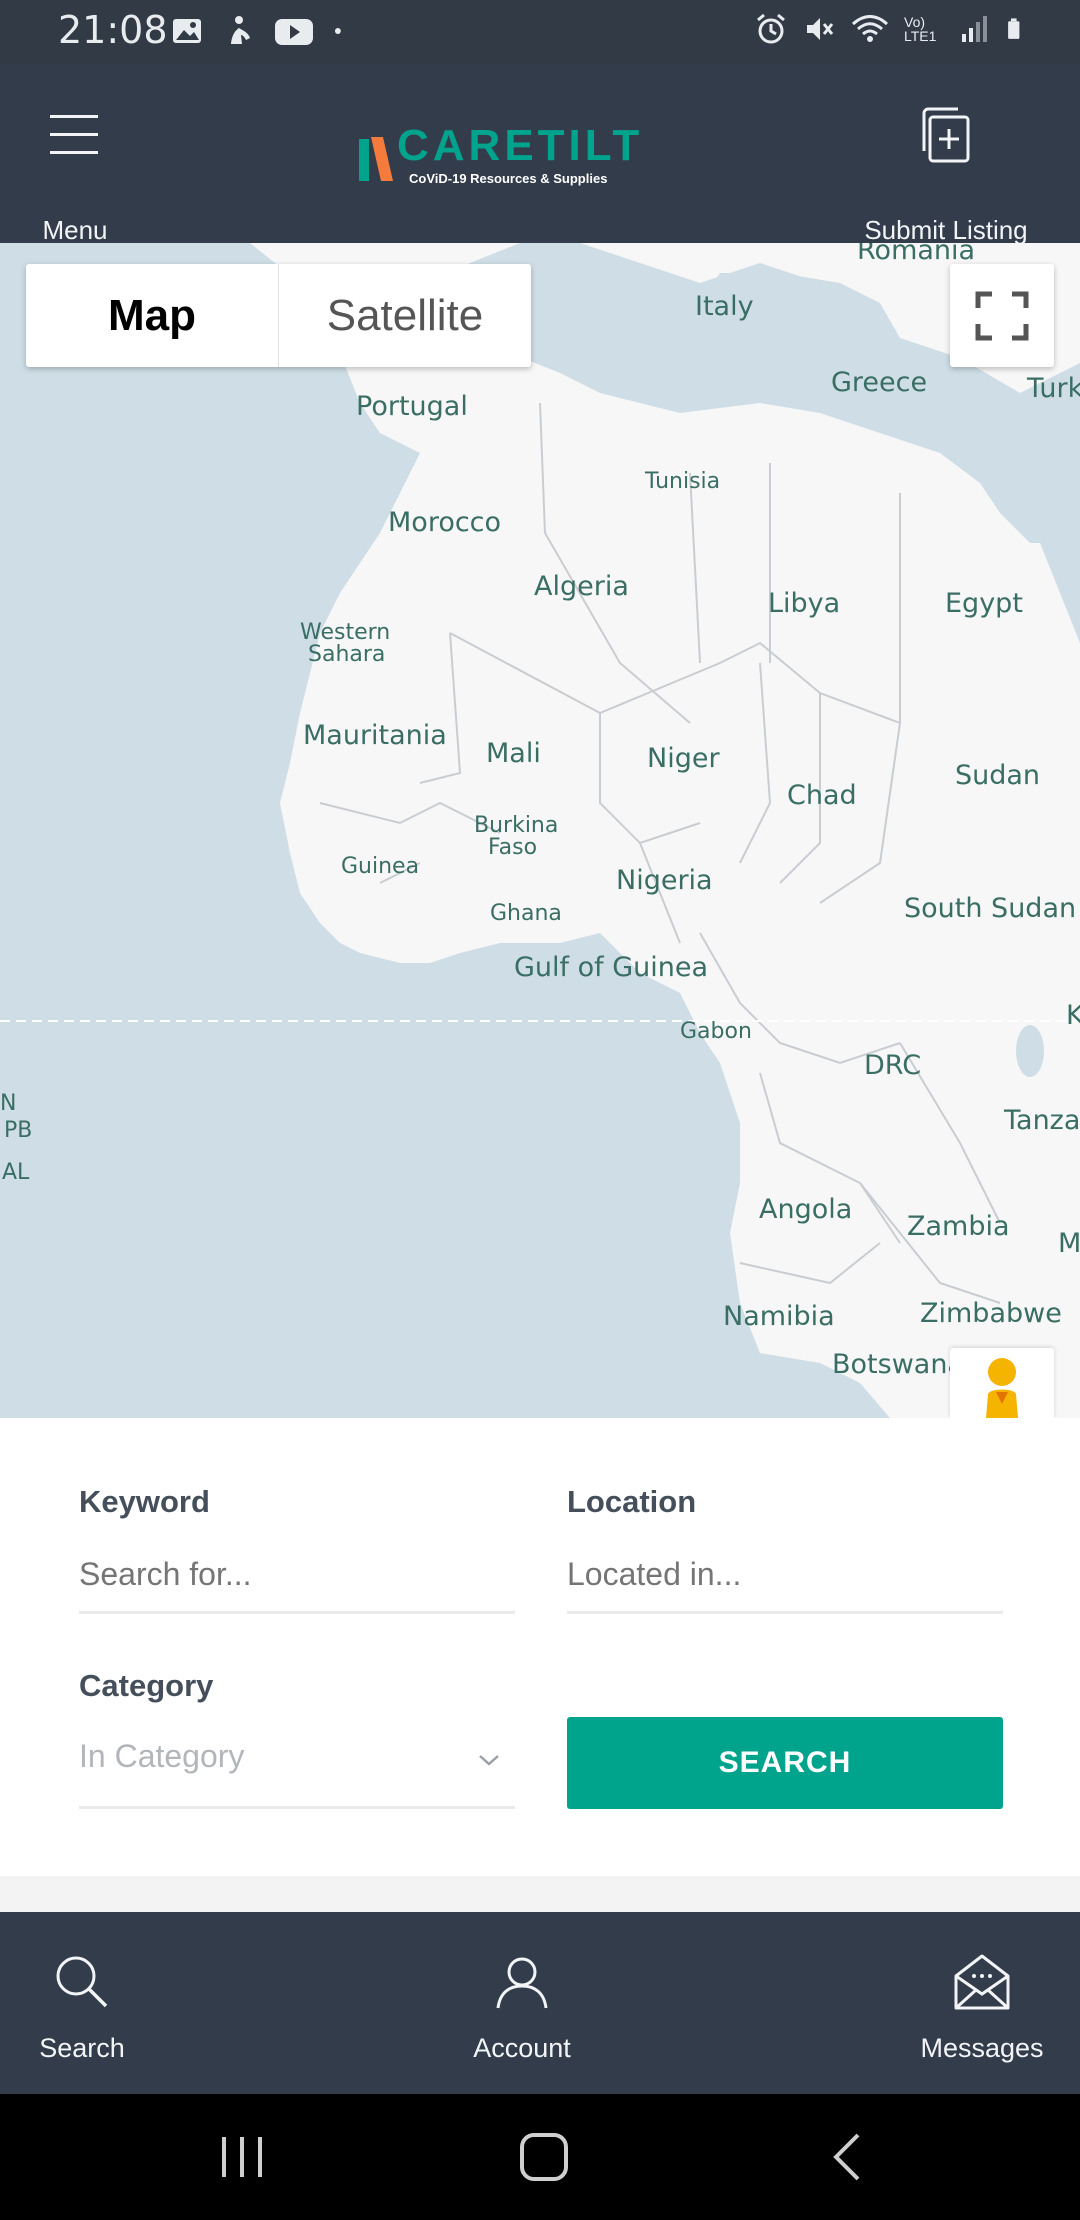 Image resolution: width=1080 pixels, height=2220 pixels. I want to click on panel-divider, so click(540, 1894).